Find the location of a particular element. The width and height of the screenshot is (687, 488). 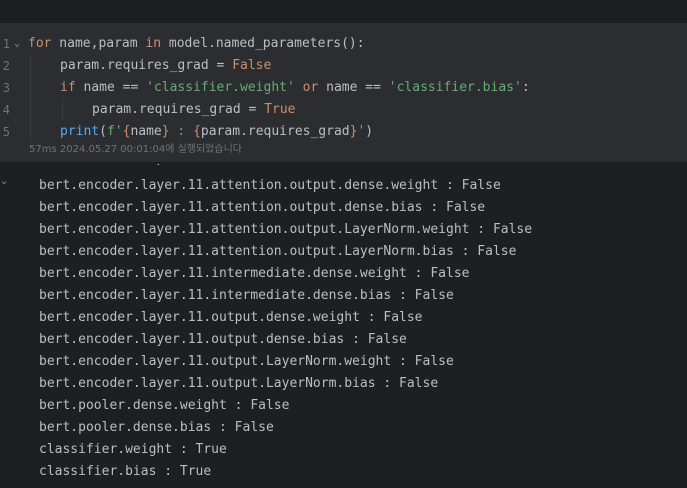

chevron-down-icon: ⌄ is located at coordinates (17, 44).